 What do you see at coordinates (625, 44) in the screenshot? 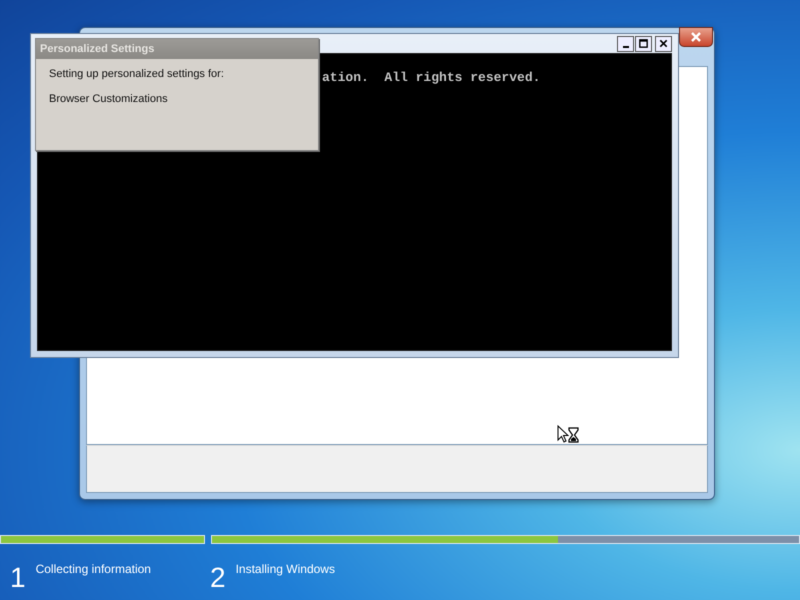
I see `minimize-button` at bounding box center [625, 44].